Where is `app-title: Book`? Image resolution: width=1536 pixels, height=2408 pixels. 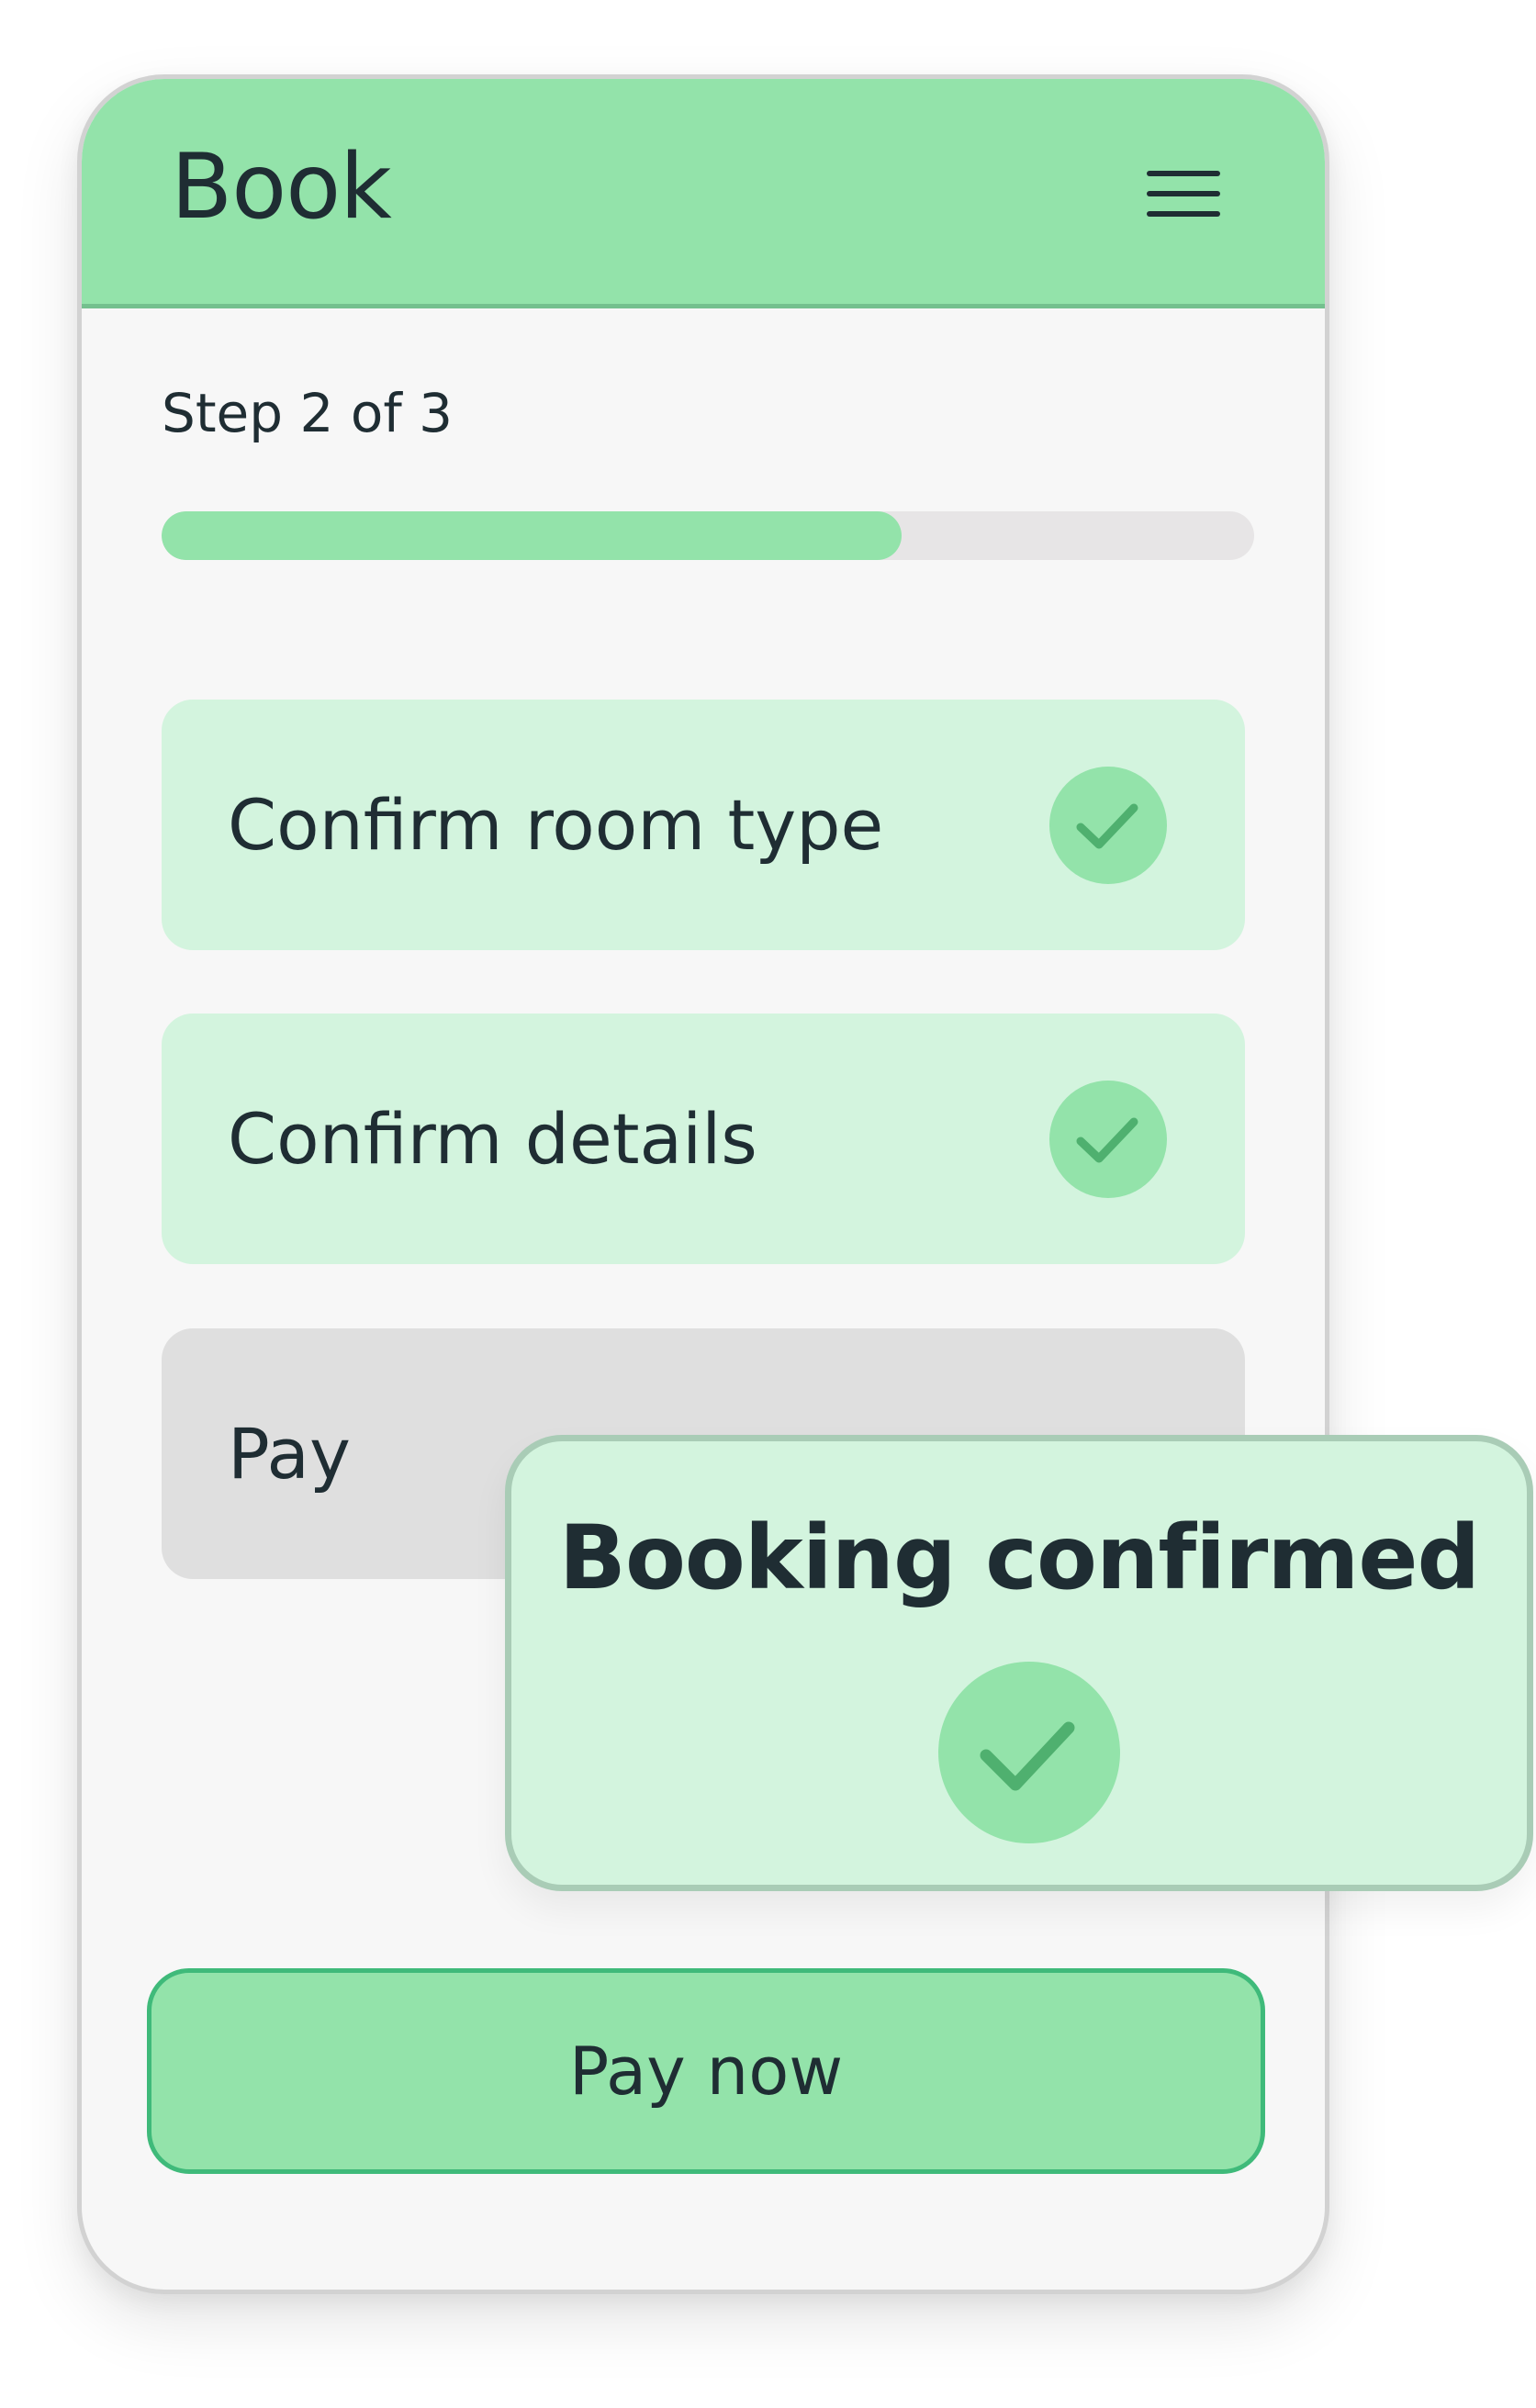
app-title: Book is located at coordinates (281, 187).